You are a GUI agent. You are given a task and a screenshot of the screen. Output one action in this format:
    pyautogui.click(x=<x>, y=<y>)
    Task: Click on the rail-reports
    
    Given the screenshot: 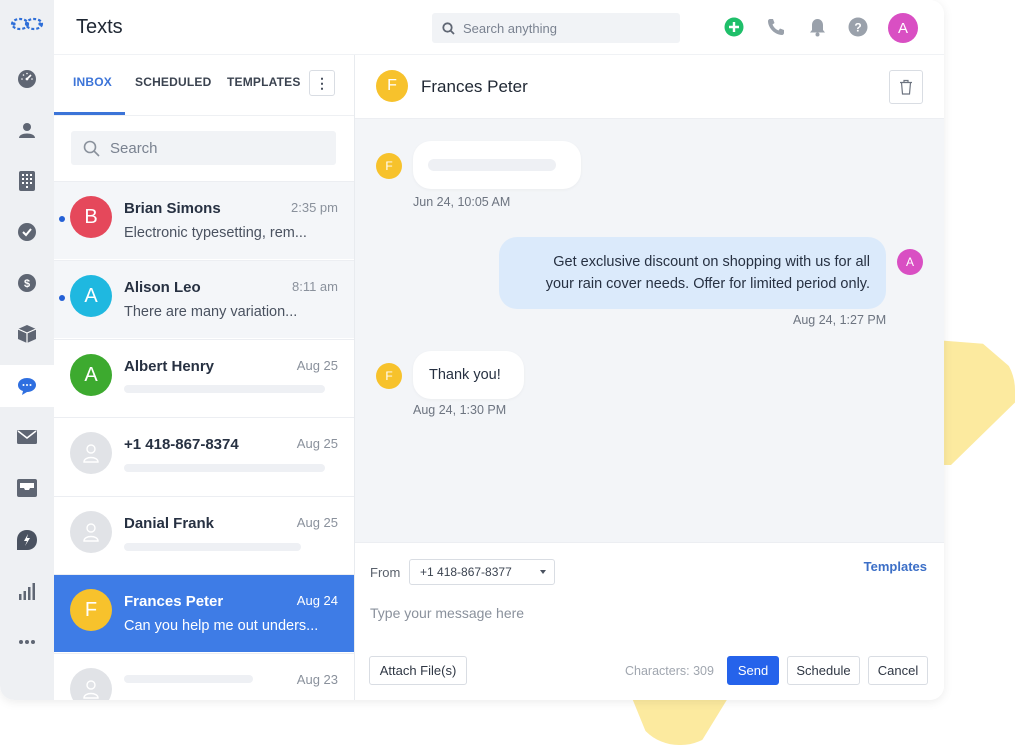 What is the action you would take?
    pyautogui.click(x=27, y=591)
    